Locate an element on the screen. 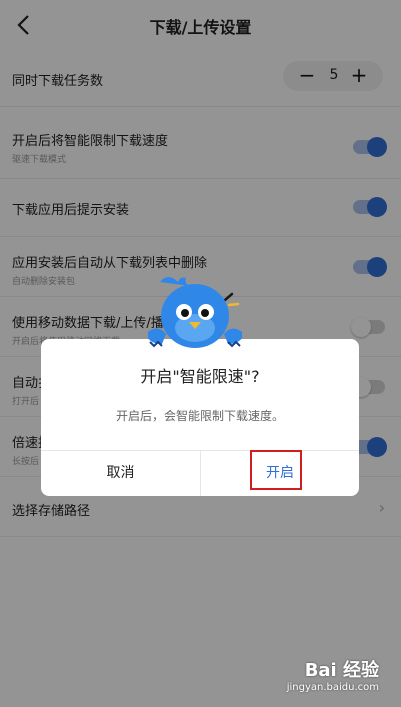 The image size is (401, 707). watermark: Bai 经验 jingyan.baidu.com is located at coordinates (333, 674).